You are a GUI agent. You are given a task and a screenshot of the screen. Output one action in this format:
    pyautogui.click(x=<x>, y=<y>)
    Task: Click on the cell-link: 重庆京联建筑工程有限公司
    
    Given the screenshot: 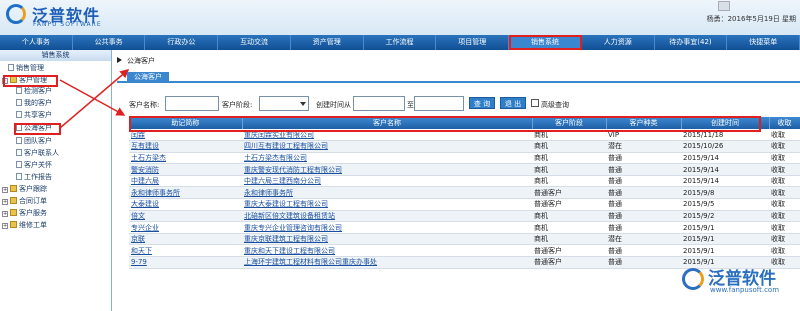 What is the action you would take?
    pyautogui.click(x=387, y=239)
    